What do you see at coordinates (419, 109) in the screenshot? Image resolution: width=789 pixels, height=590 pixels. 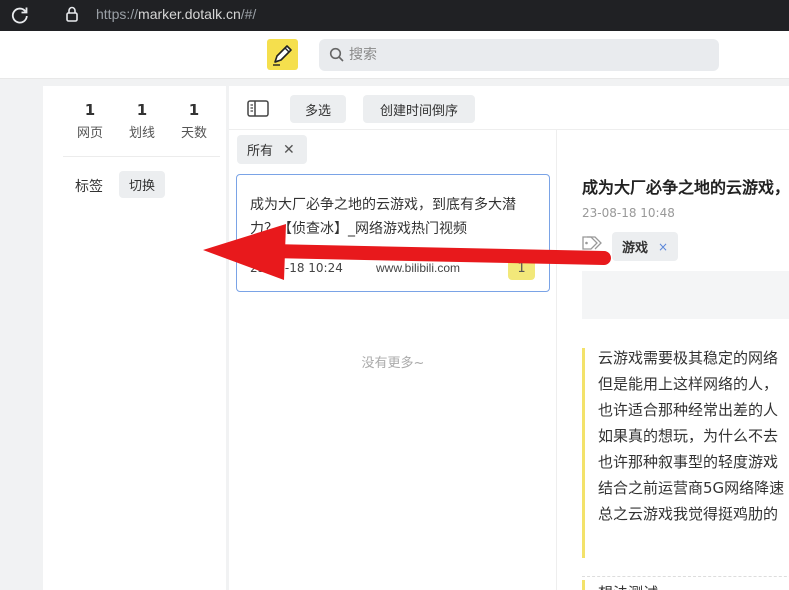 I see `sort-button: 创建时间倒序` at bounding box center [419, 109].